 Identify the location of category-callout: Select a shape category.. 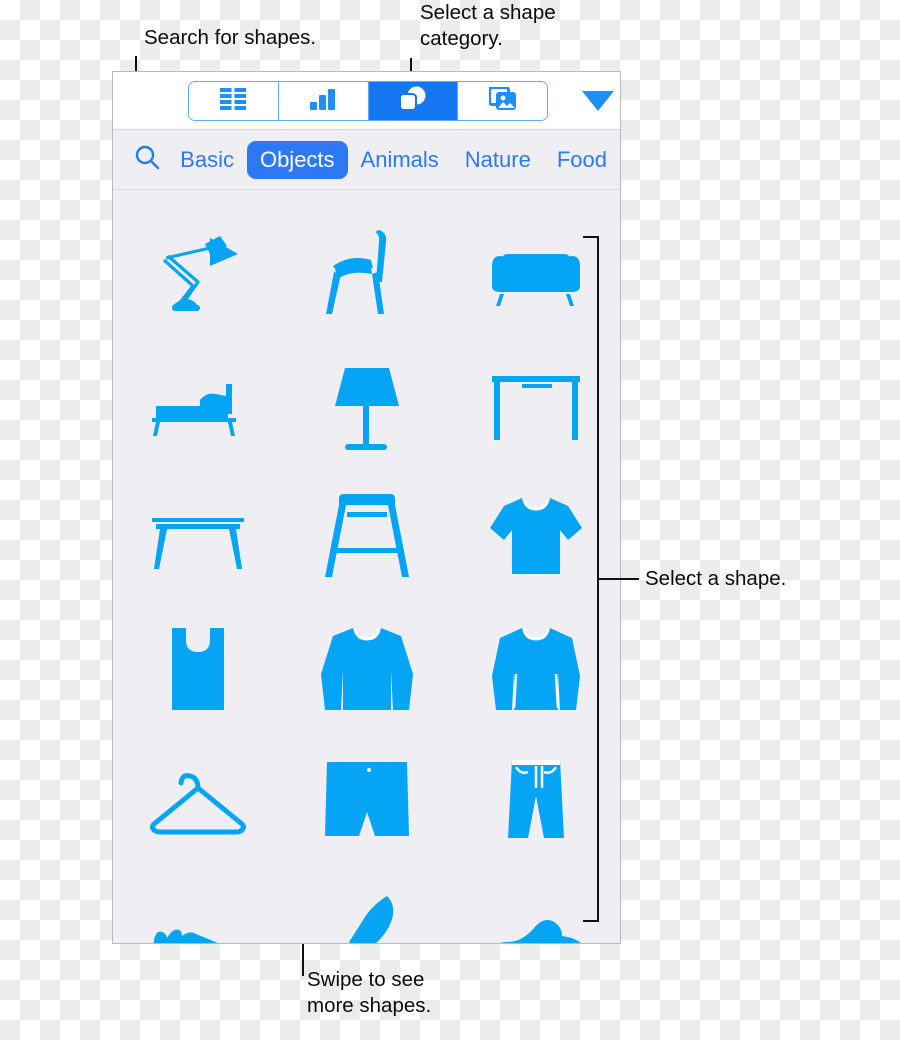
(488, 25).